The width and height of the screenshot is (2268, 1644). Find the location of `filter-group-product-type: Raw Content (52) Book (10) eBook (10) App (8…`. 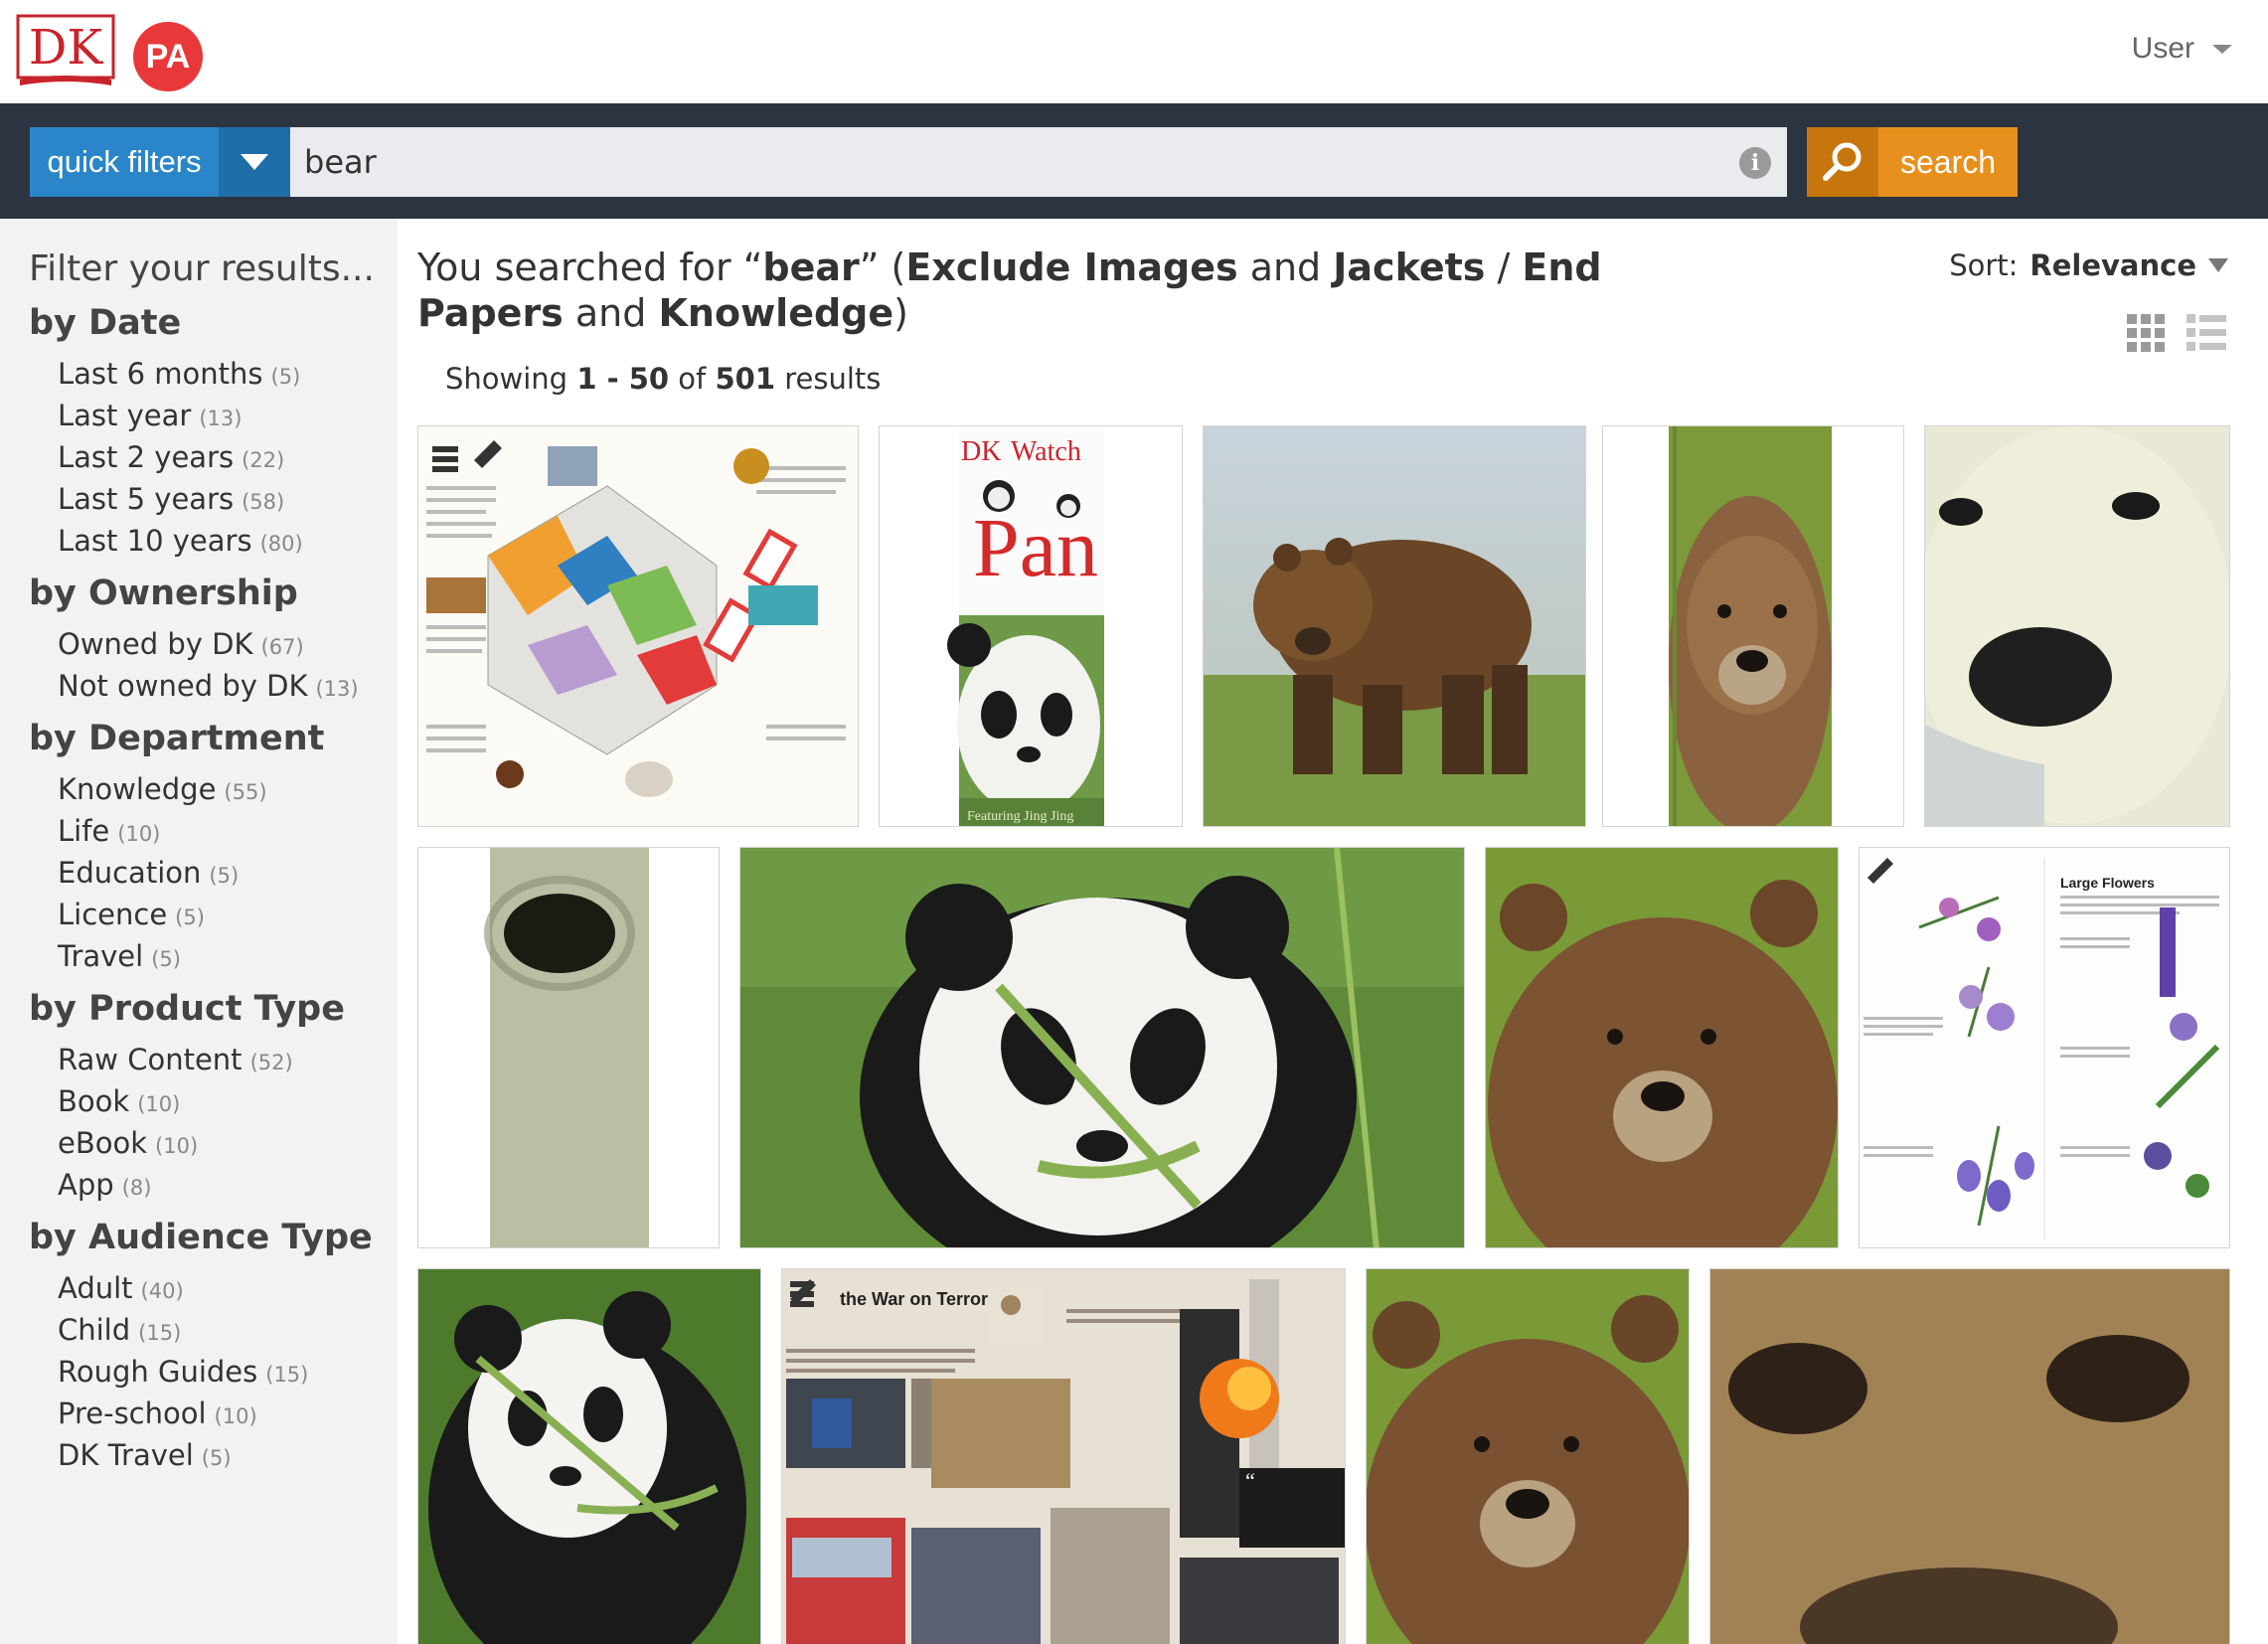

filter-group-product-type: Raw Content (52) Book (10) eBook (10) App (8… is located at coordinates (213, 1122).